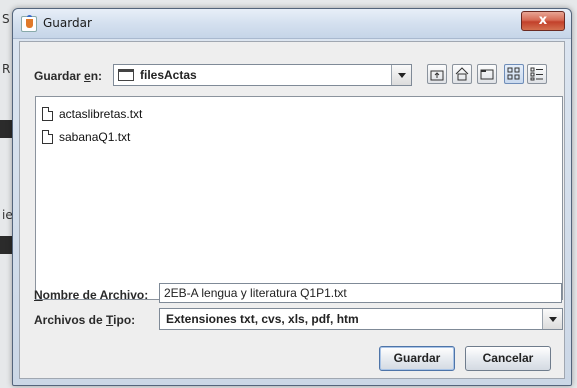 The image size is (577, 388). What do you see at coordinates (101, 114) in the screenshot?
I see `file-name: actaslibretas.txt` at bounding box center [101, 114].